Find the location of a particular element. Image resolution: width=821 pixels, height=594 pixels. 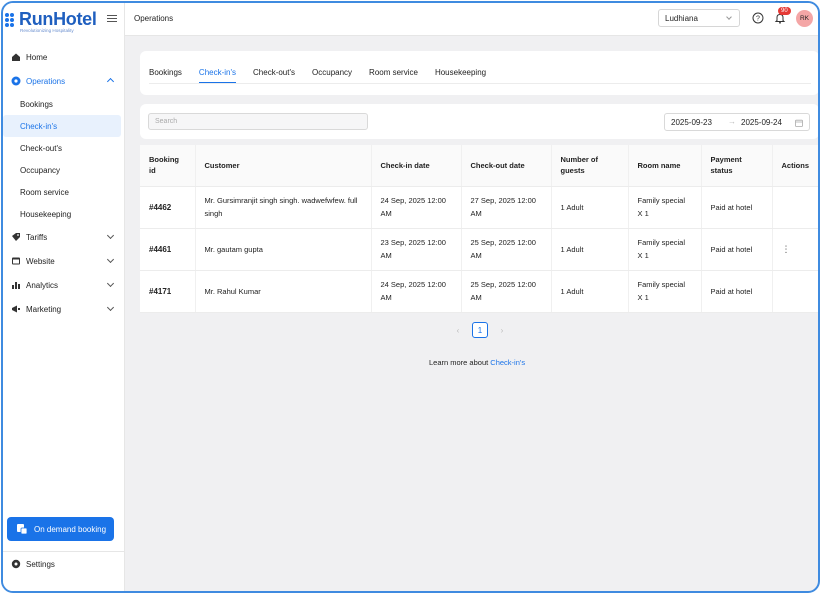

sidebar-item-operations: Operations is located at coordinates (64, 81).